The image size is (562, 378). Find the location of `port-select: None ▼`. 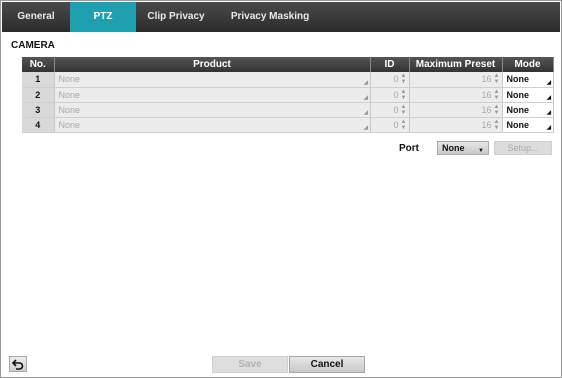

port-select: None ▼ is located at coordinates (463, 148).